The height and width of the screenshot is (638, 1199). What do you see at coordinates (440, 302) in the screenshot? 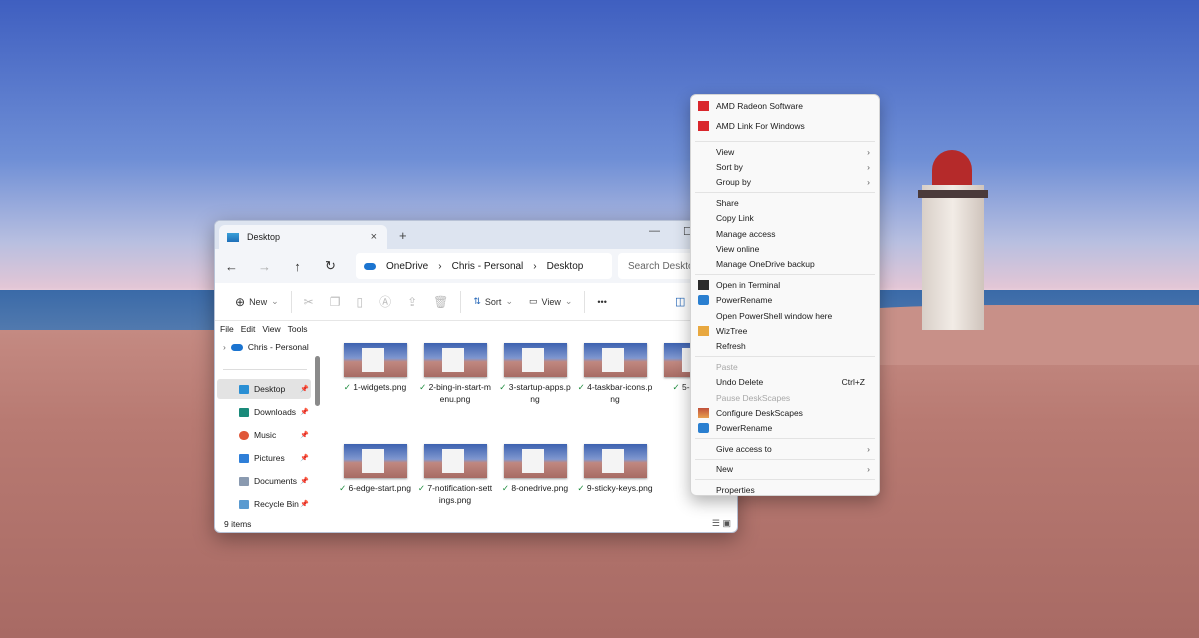
I see `delete-button: 🗑` at bounding box center [440, 302].